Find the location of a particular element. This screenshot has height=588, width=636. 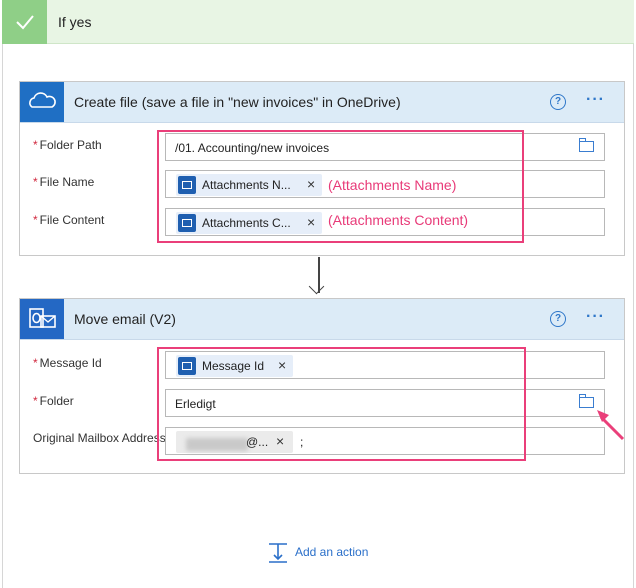

file-content-label: * File Content is located at coordinates (68, 220).